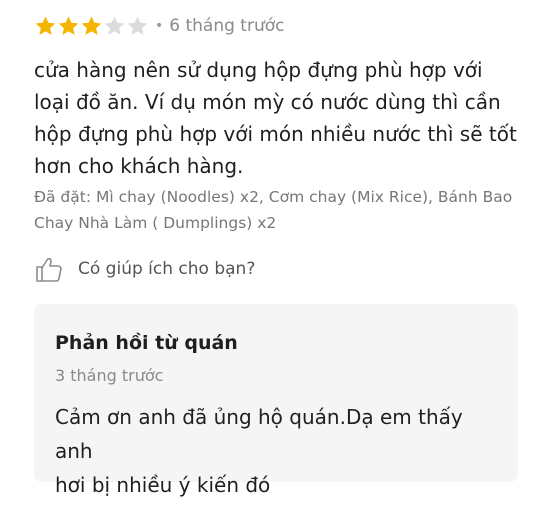 The image size is (552, 506). Describe the element at coordinates (109, 375) in the screenshot. I see `reply-time: 3 tháng trước` at that location.